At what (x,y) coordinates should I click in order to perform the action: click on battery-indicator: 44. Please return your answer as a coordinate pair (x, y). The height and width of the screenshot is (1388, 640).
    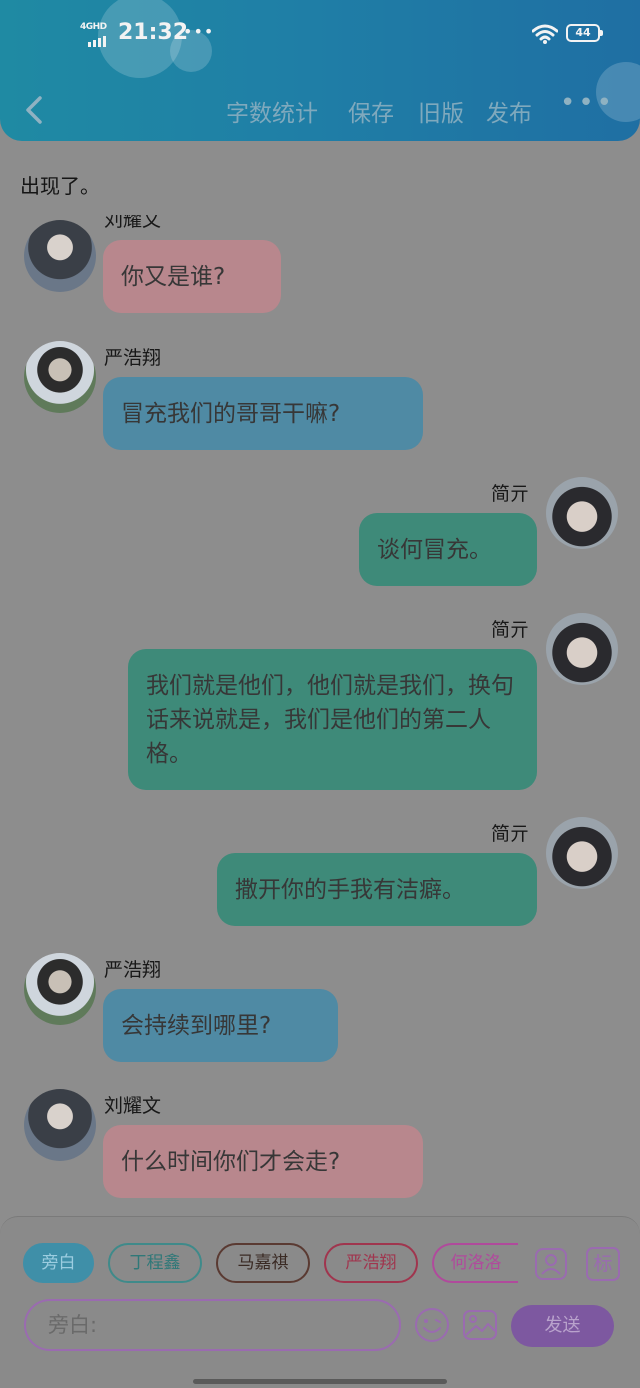
    Looking at the image, I should click on (584, 33).